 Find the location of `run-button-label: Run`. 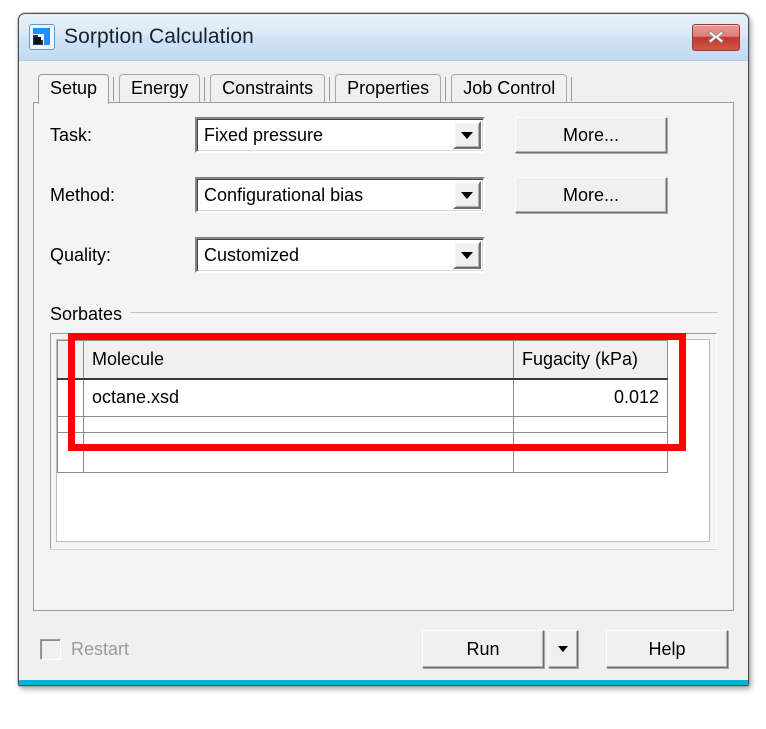

run-button-label: Run is located at coordinates (483, 648).